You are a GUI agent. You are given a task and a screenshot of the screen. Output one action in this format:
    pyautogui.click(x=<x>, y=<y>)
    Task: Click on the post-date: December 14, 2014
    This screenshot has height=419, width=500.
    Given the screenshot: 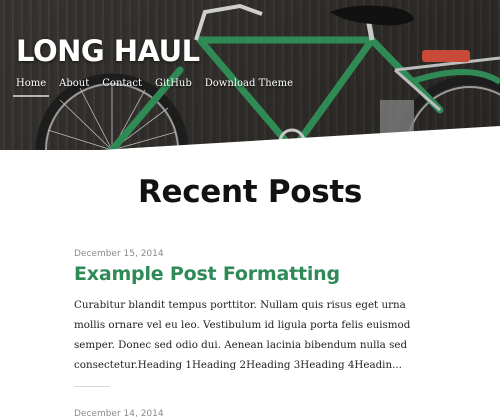 What is the action you would take?
    pyautogui.click(x=119, y=414)
    